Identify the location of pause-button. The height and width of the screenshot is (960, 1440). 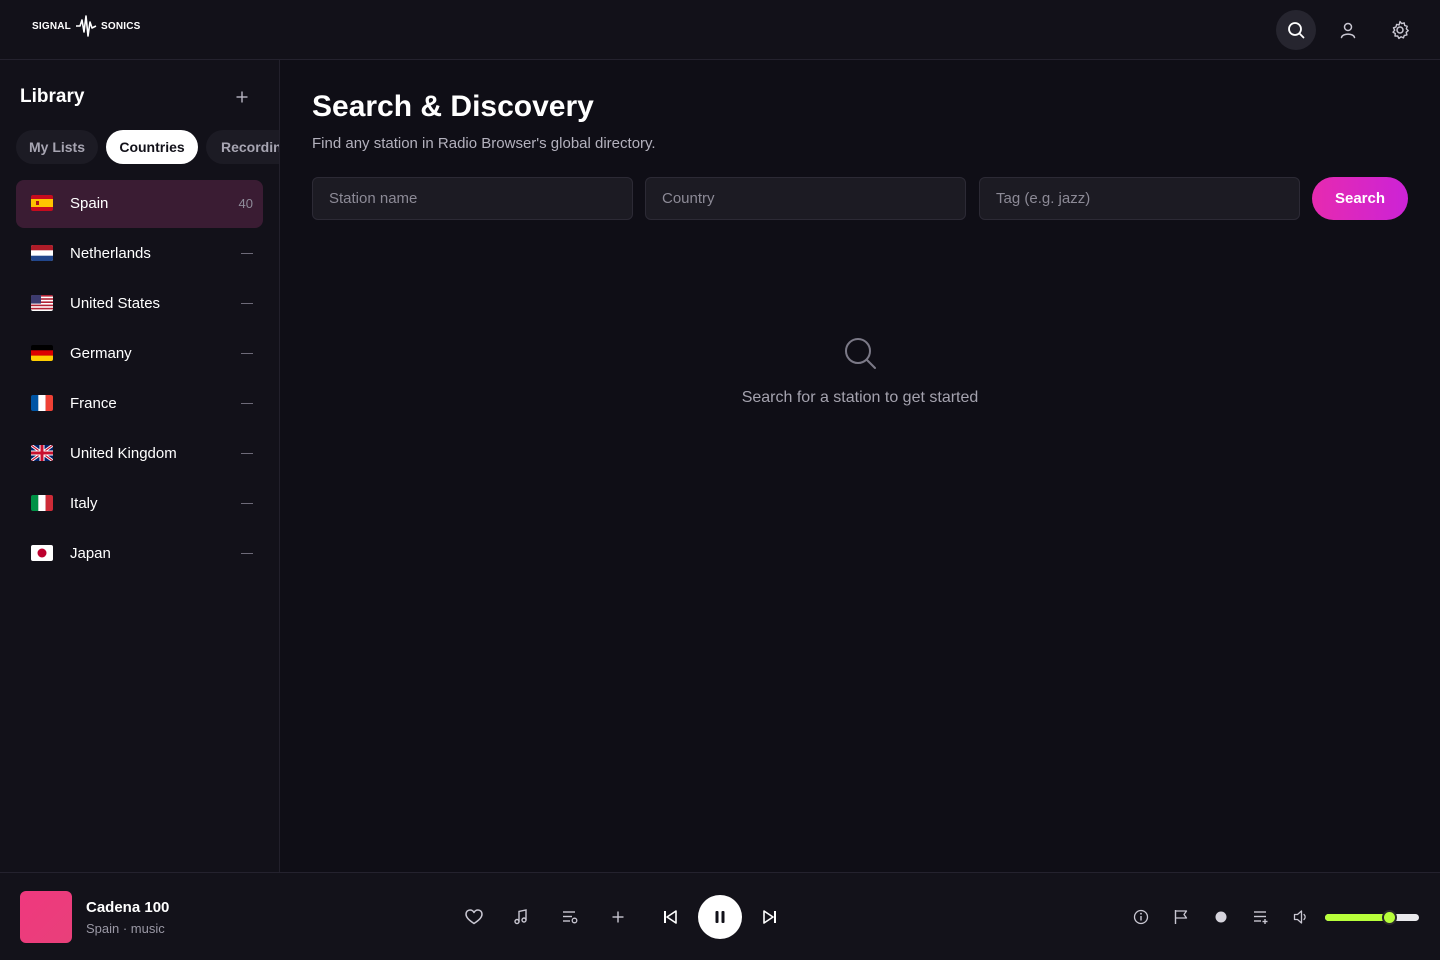
(720, 917).